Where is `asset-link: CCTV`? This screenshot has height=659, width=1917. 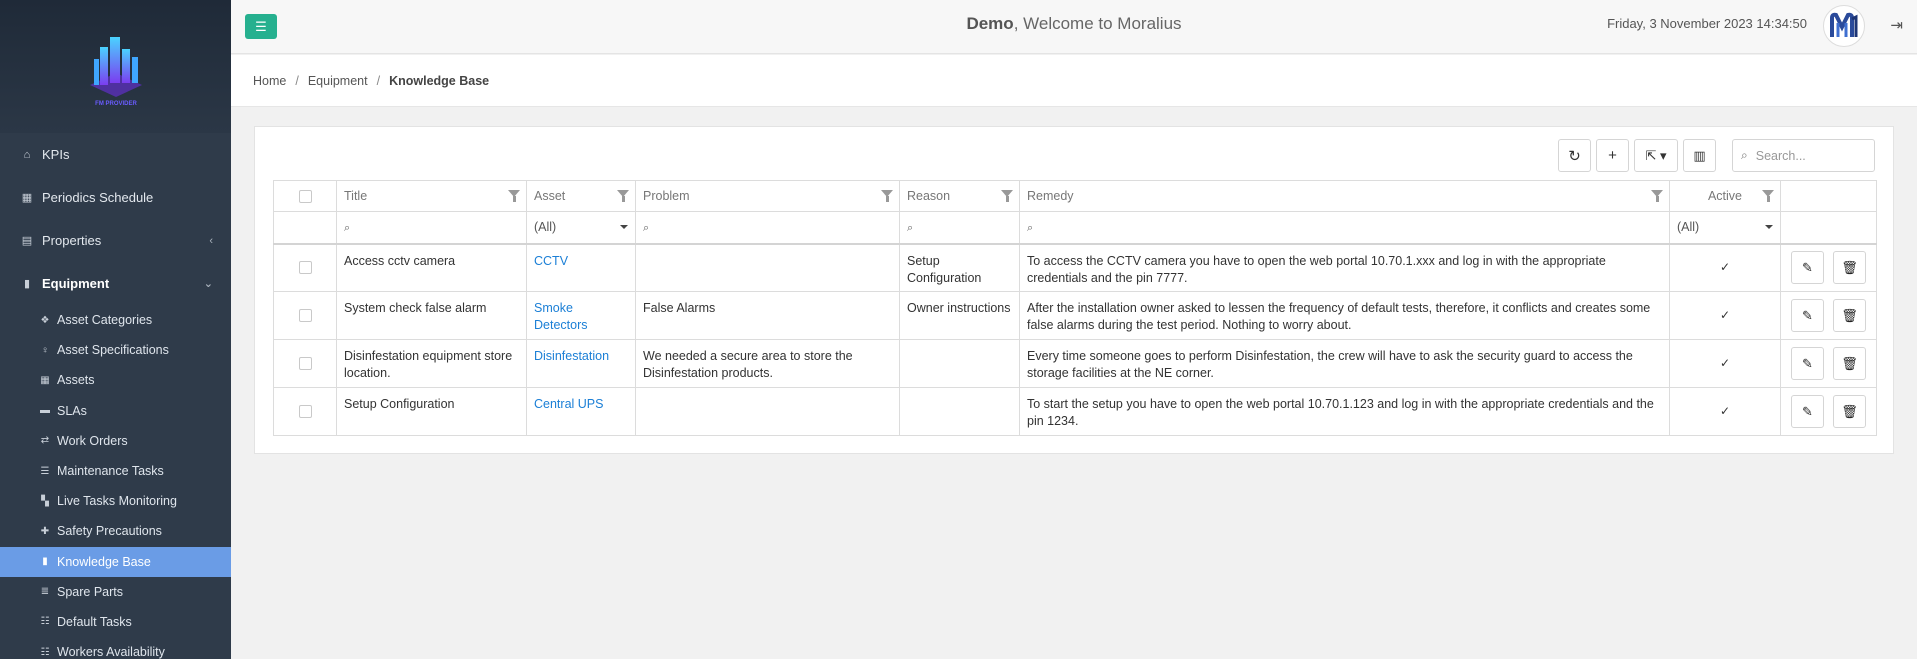 asset-link: CCTV is located at coordinates (551, 261).